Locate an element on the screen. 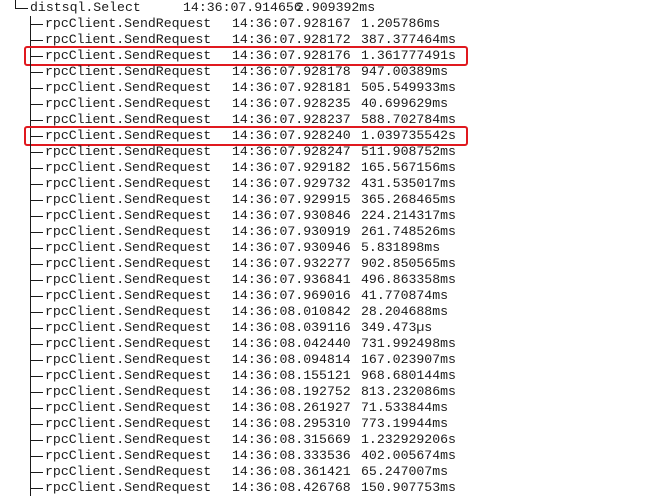  span-start-time: 14:36:08.261927 is located at coordinates (291, 407).